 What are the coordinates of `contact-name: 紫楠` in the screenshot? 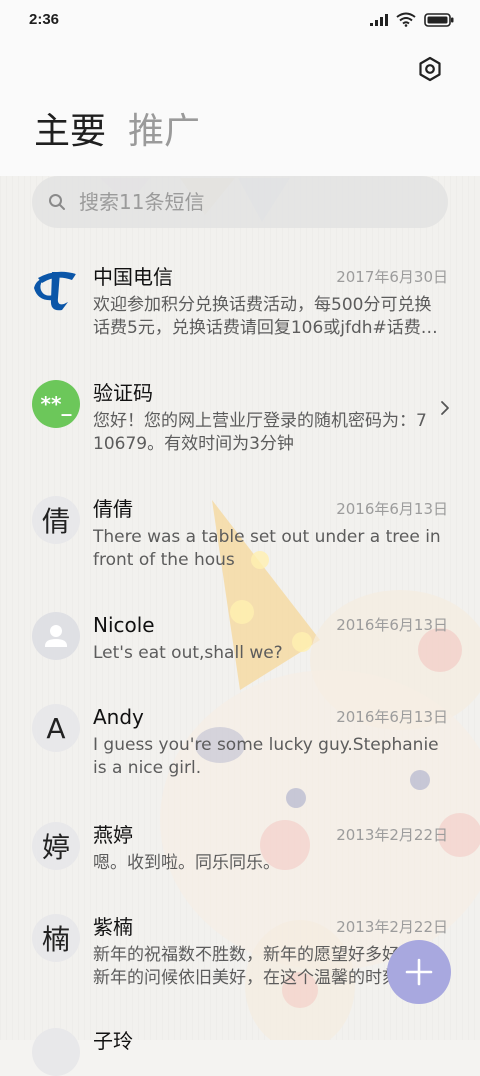 It's located at (113, 927).